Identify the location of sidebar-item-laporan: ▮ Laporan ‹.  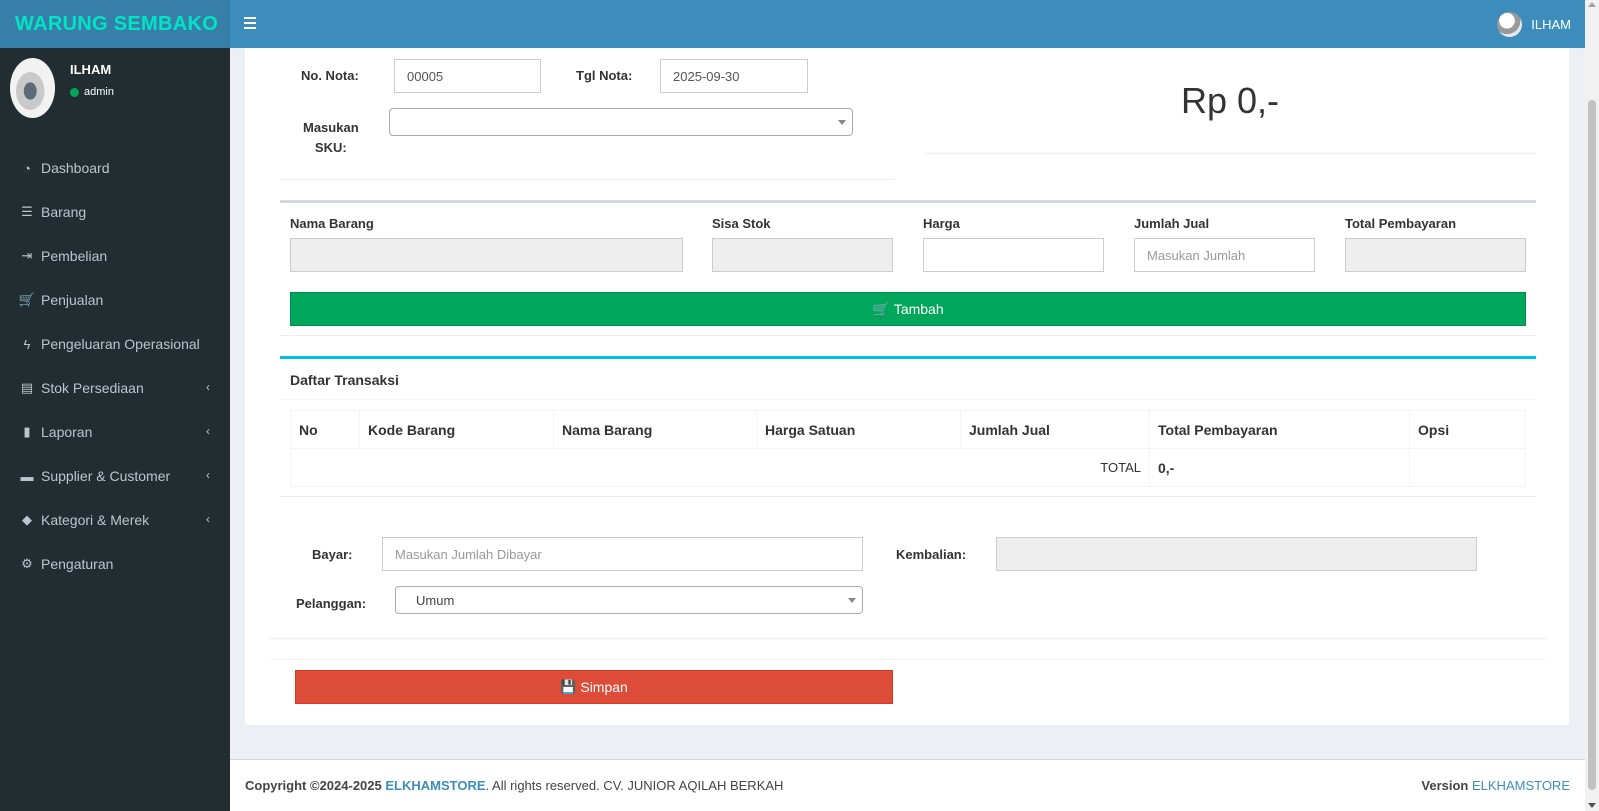
(115, 432).